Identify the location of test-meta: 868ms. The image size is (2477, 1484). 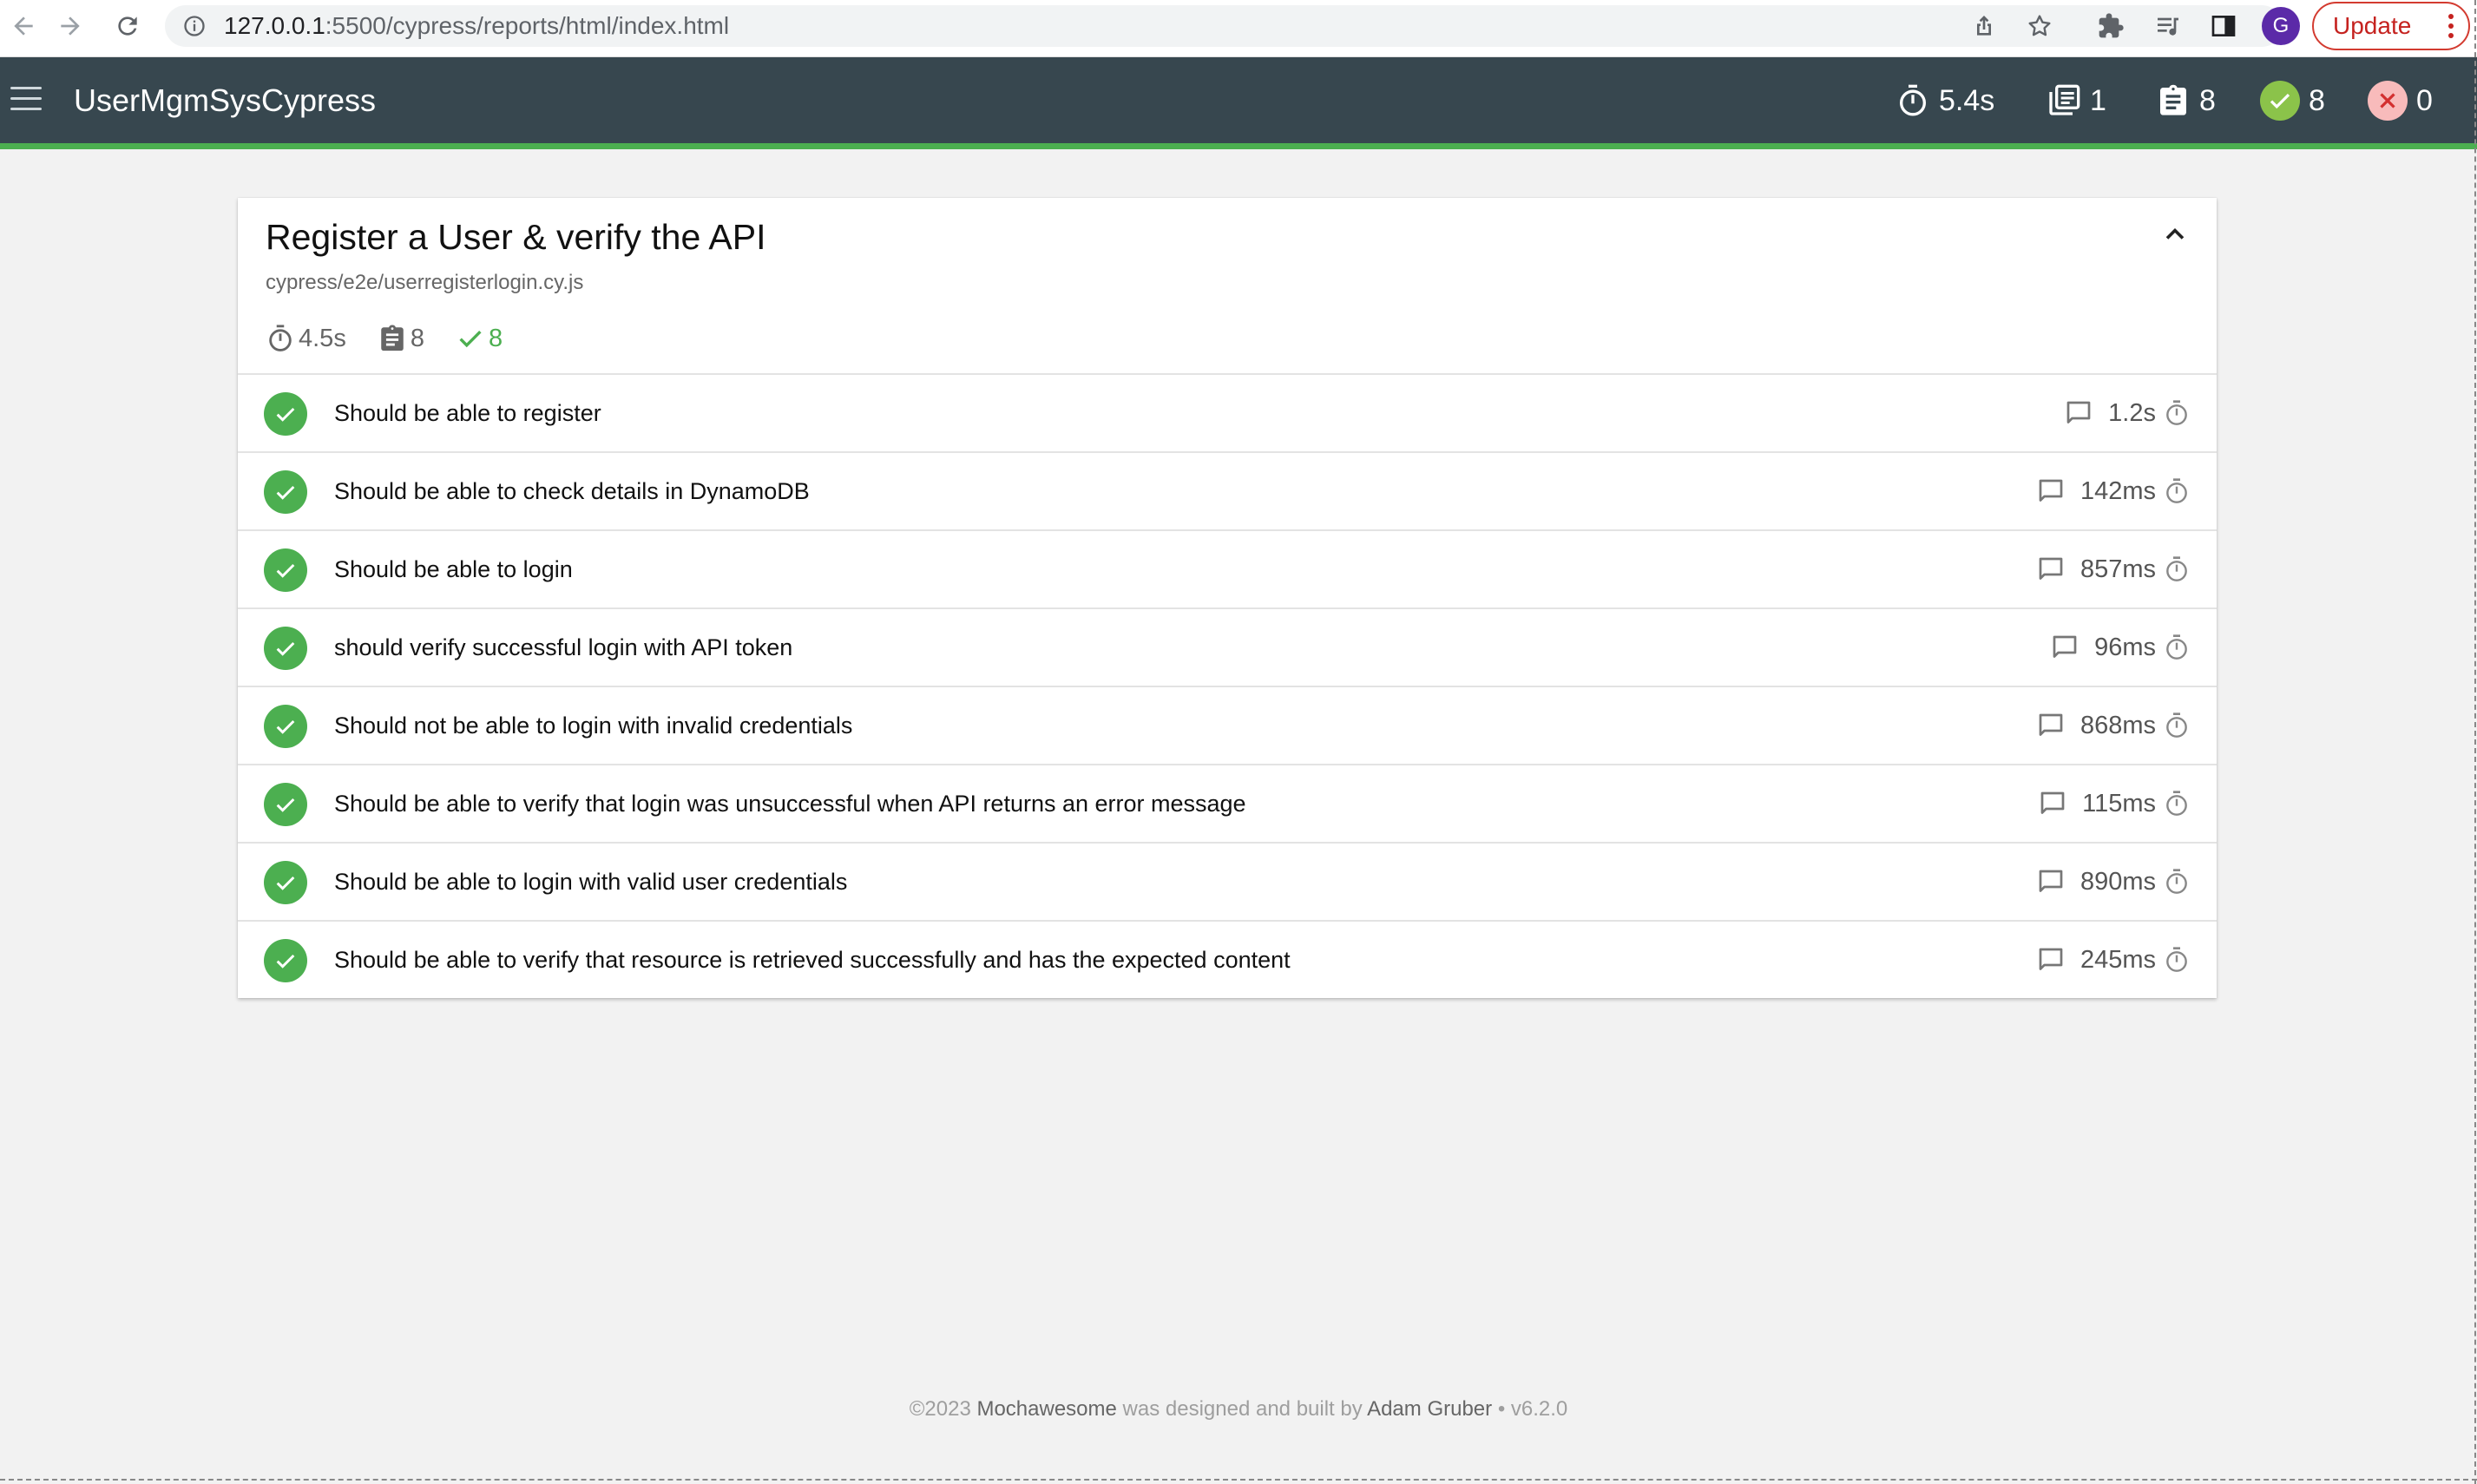
(2113, 725).